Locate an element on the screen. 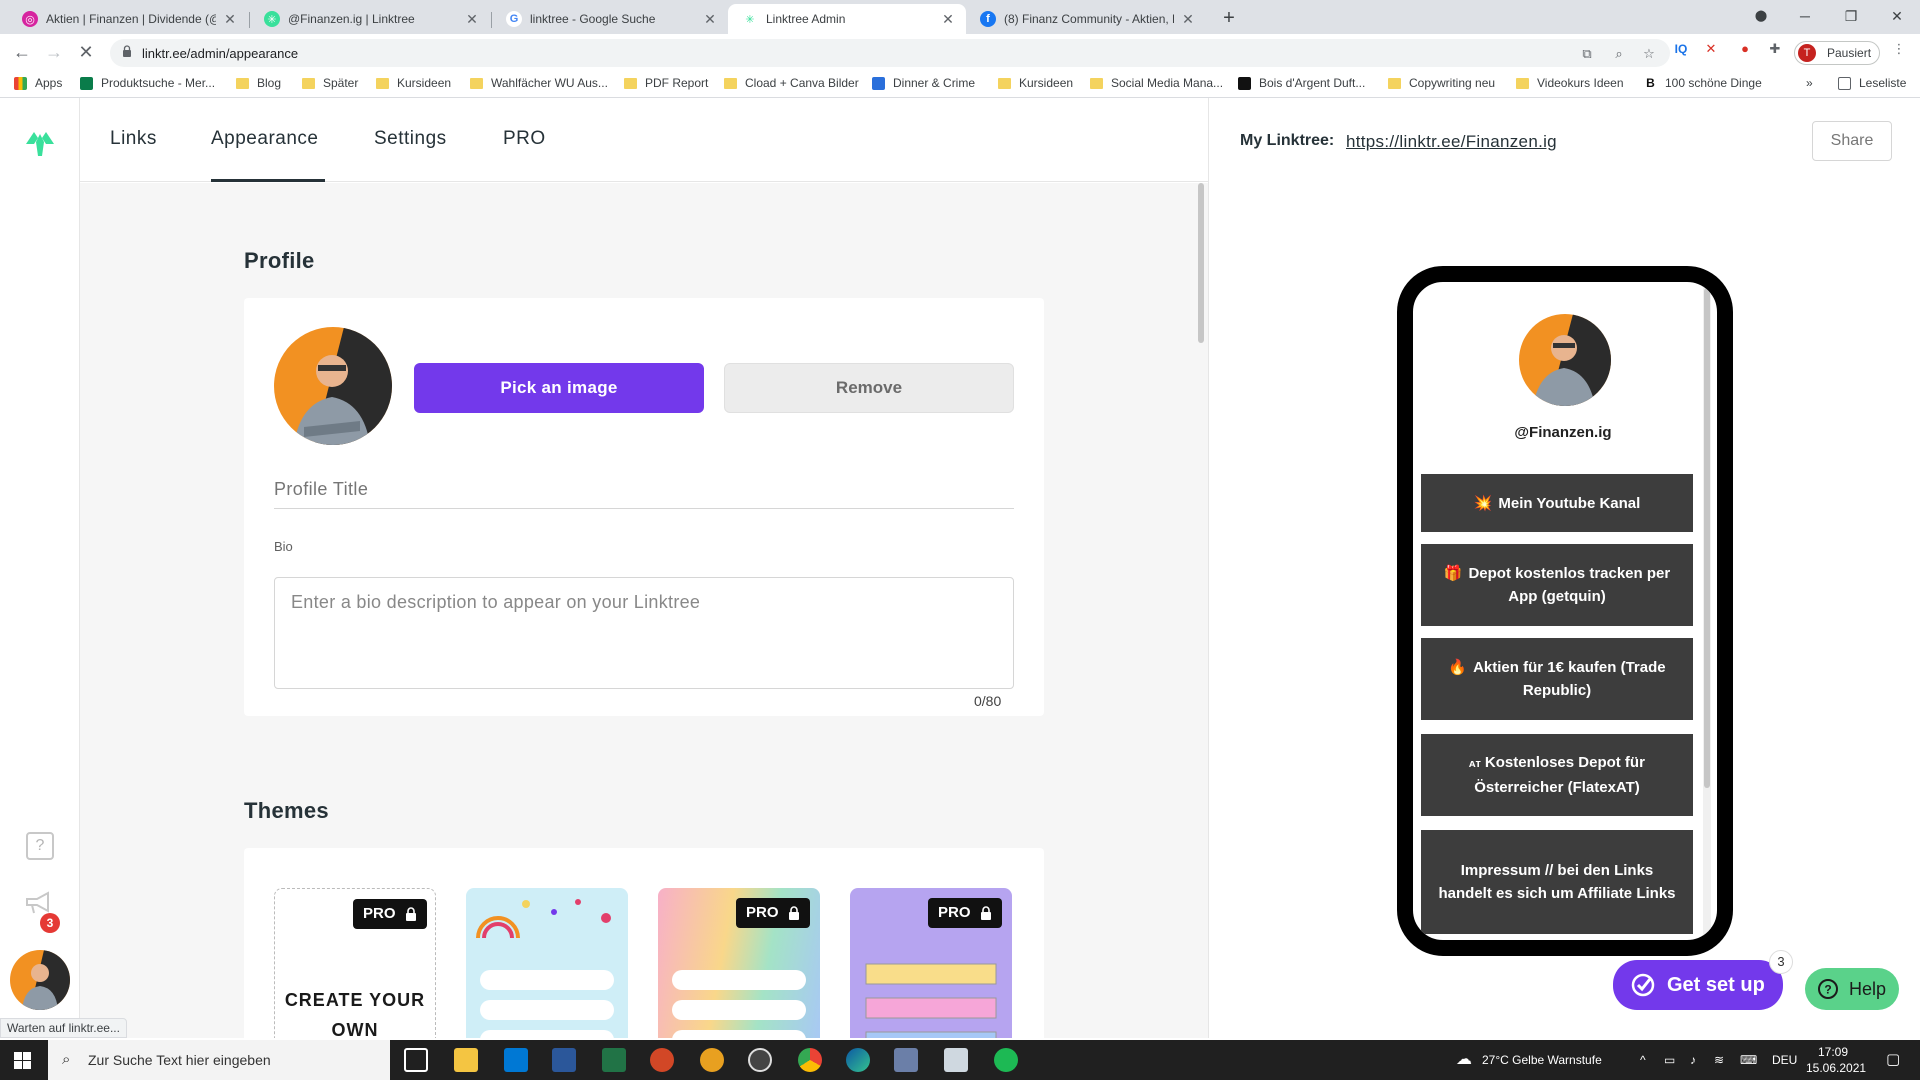 The width and height of the screenshot is (1920, 1080). tray-network-icon: ▭ is located at coordinates (1669, 1060).